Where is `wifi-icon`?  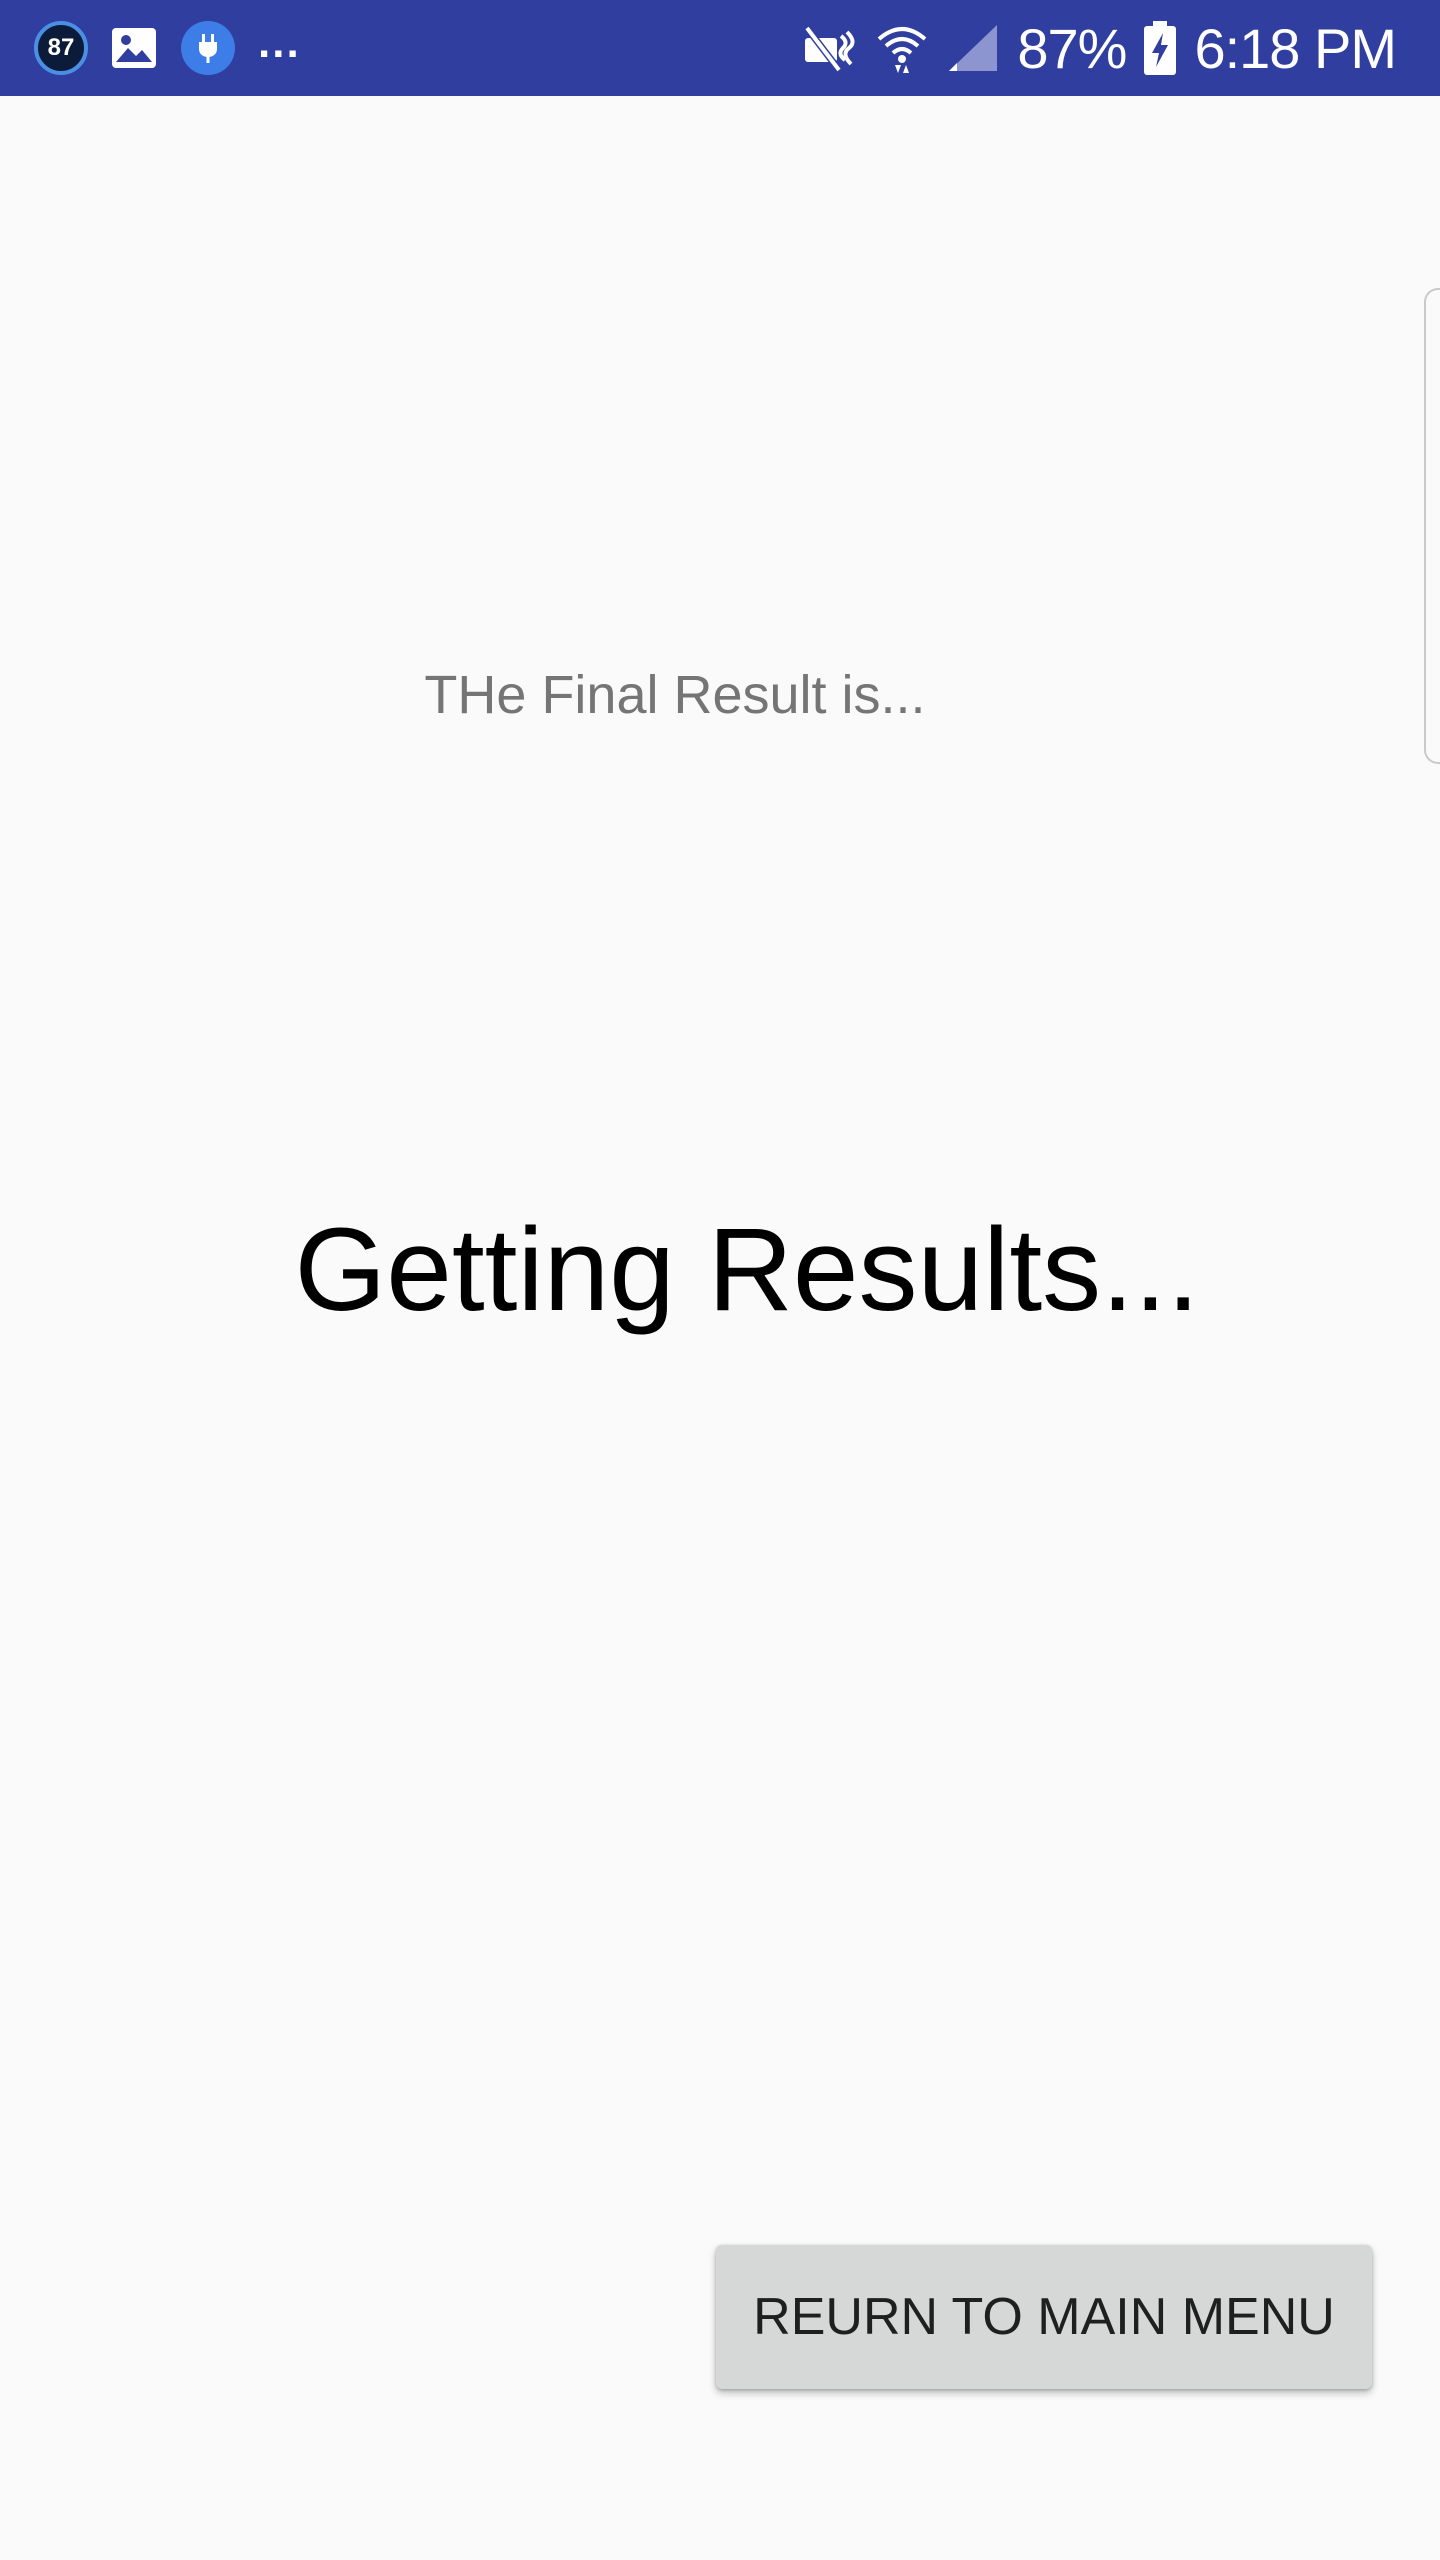 wifi-icon is located at coordinates (902, 48).